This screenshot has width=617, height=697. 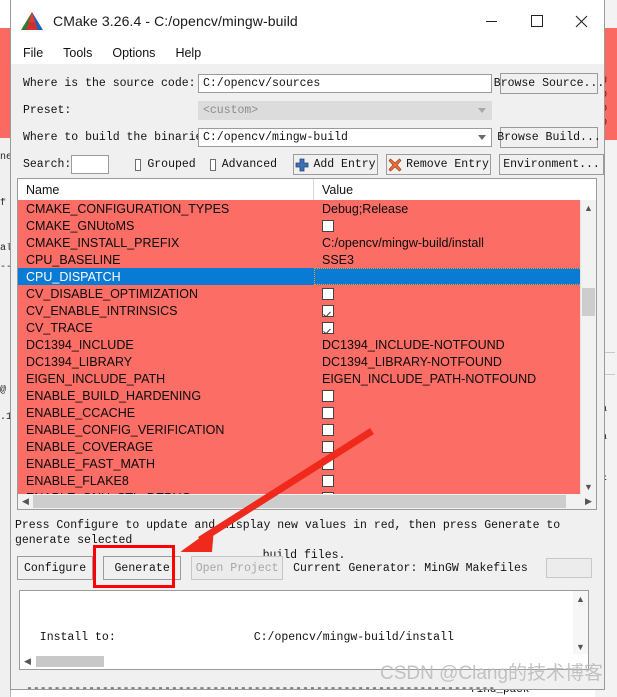 I want to click on x-cross-icon, so click(x=395, y=165).